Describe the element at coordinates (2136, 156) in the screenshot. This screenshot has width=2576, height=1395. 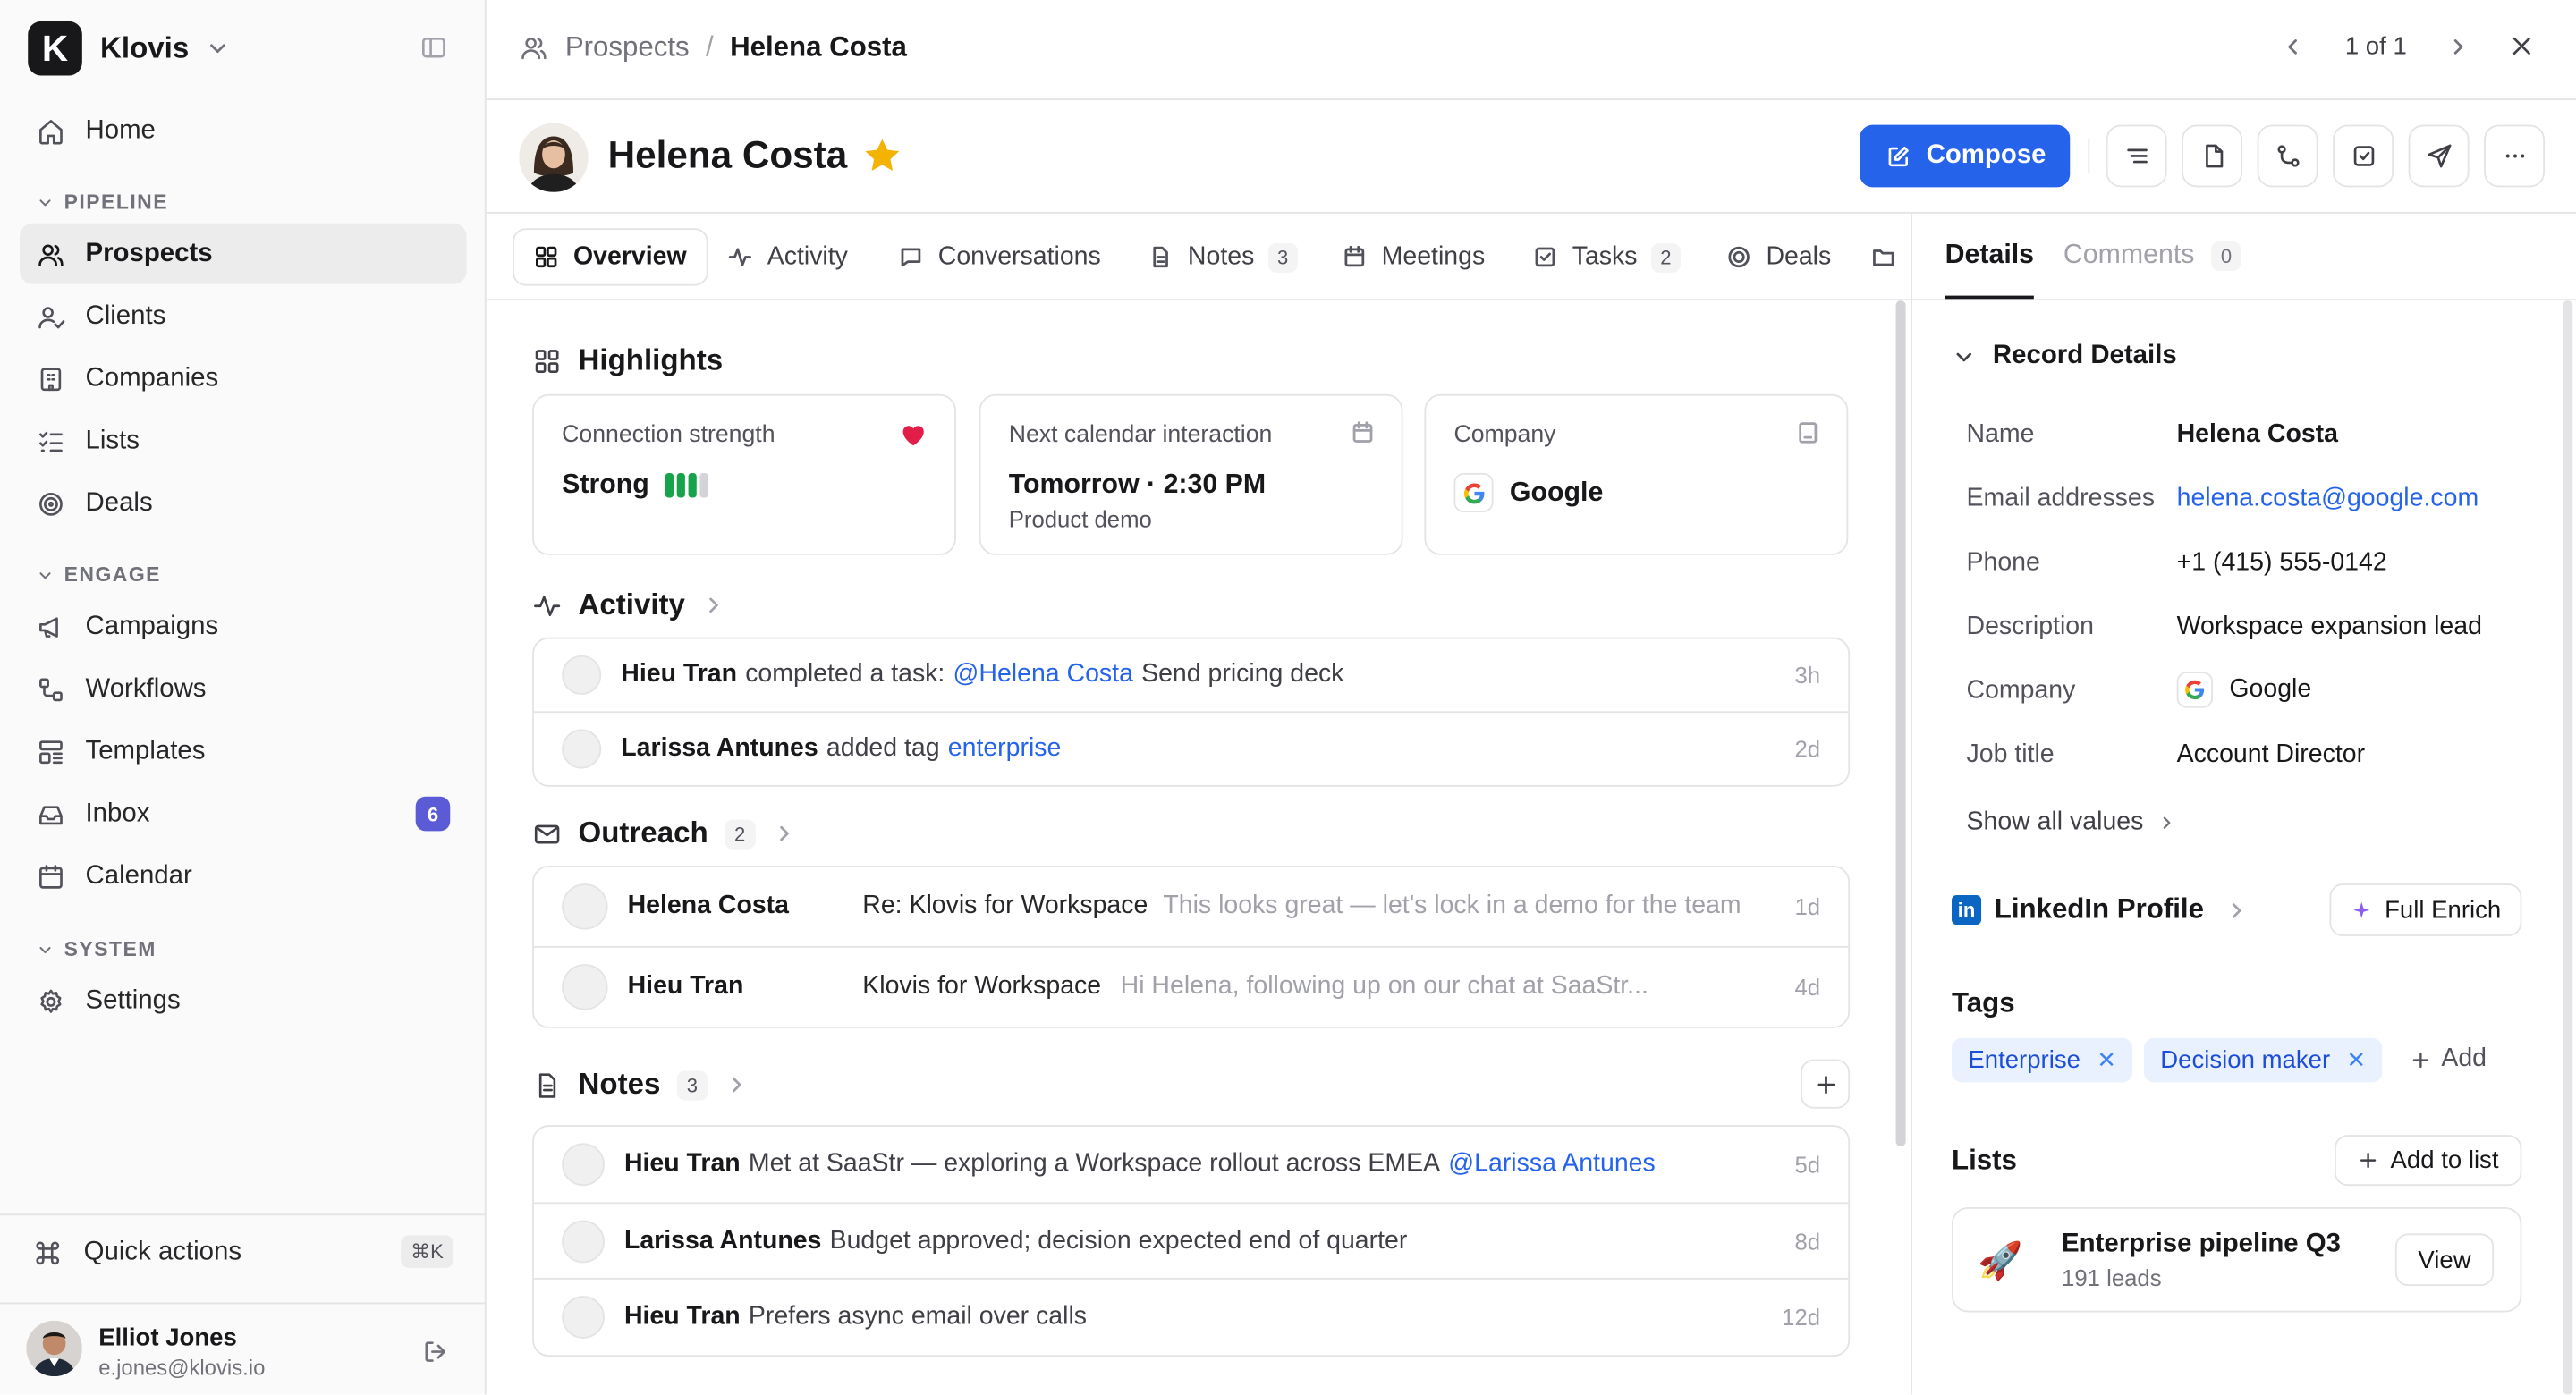
I see `filter-button` at that location.